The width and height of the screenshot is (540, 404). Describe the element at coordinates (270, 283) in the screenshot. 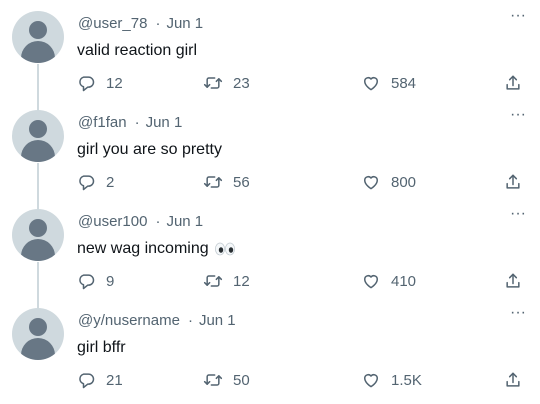

I see `action-bar: 9 12 410` at that location.